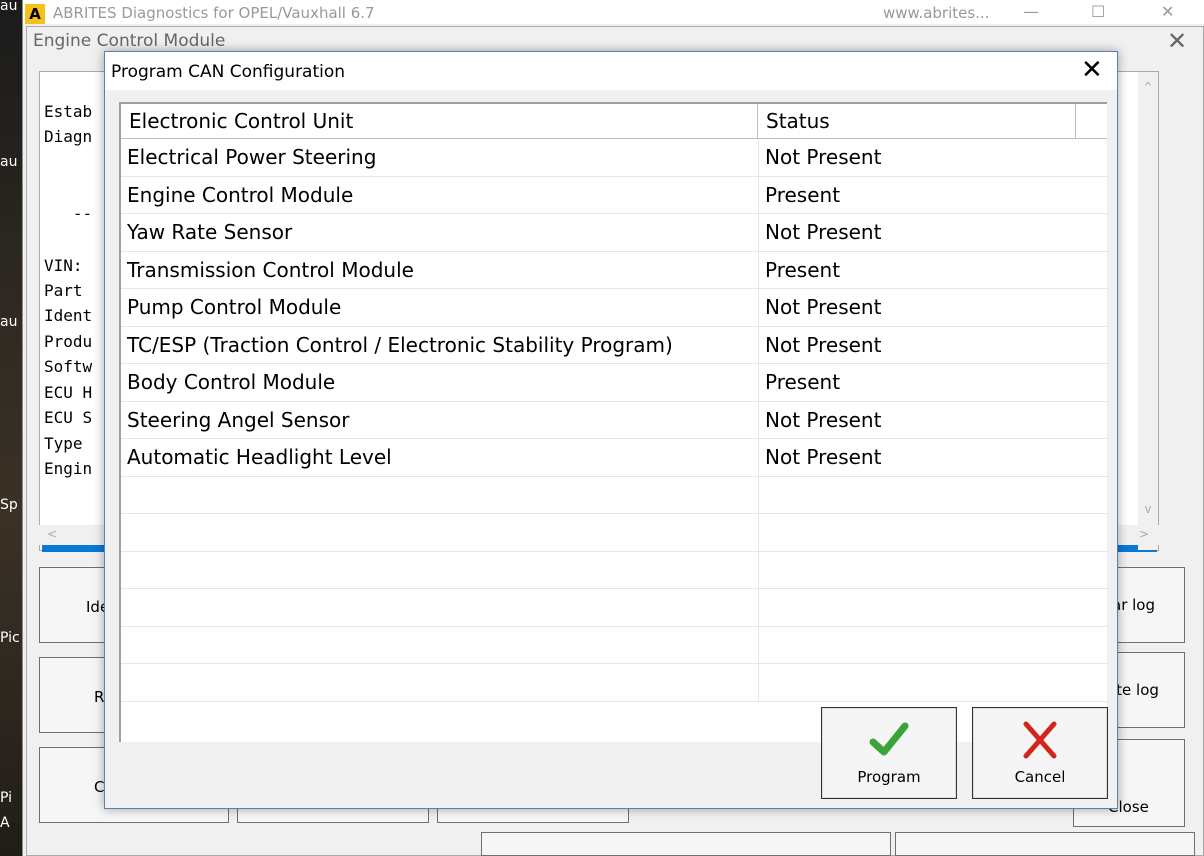  What do you see at coordinates (9, 505) in the screenshot?
I see `desktop-label: Sp` at bounding box center [9, 505].